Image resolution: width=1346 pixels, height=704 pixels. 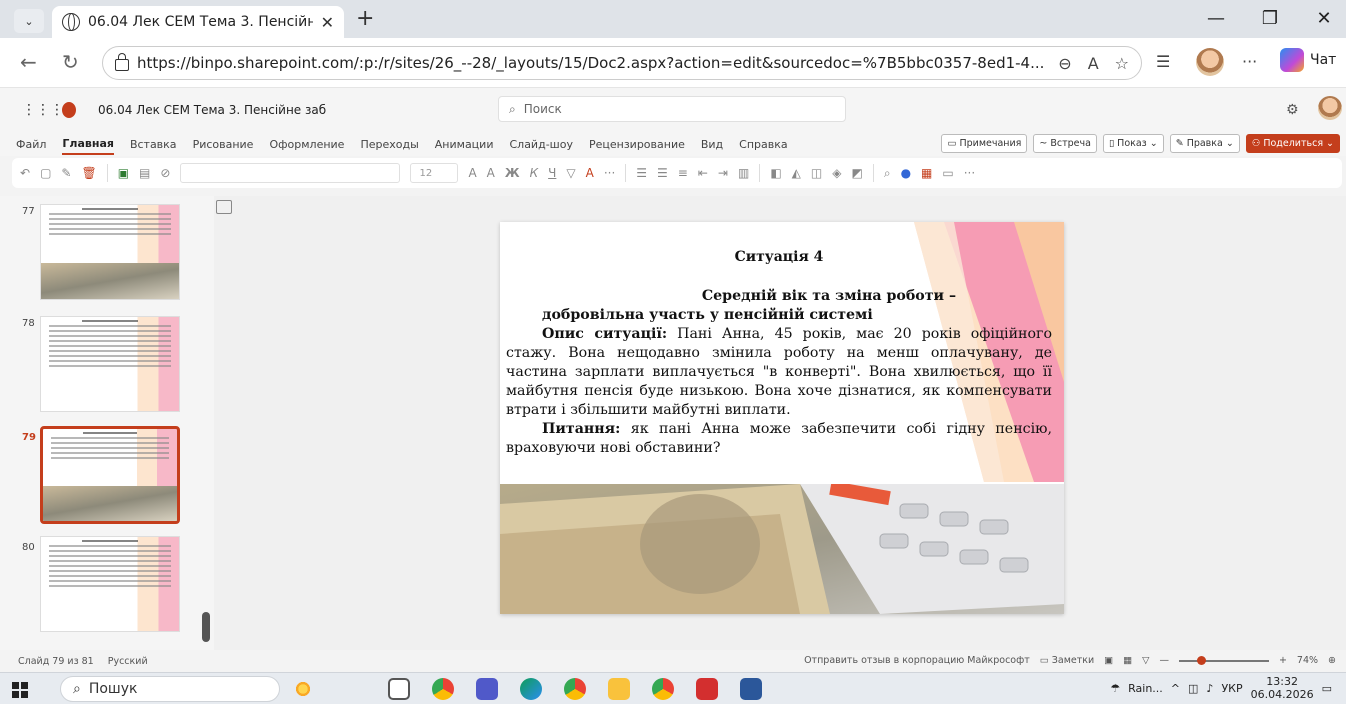 I want to click on increase-font-icon: A, so click(x=472, y=173).